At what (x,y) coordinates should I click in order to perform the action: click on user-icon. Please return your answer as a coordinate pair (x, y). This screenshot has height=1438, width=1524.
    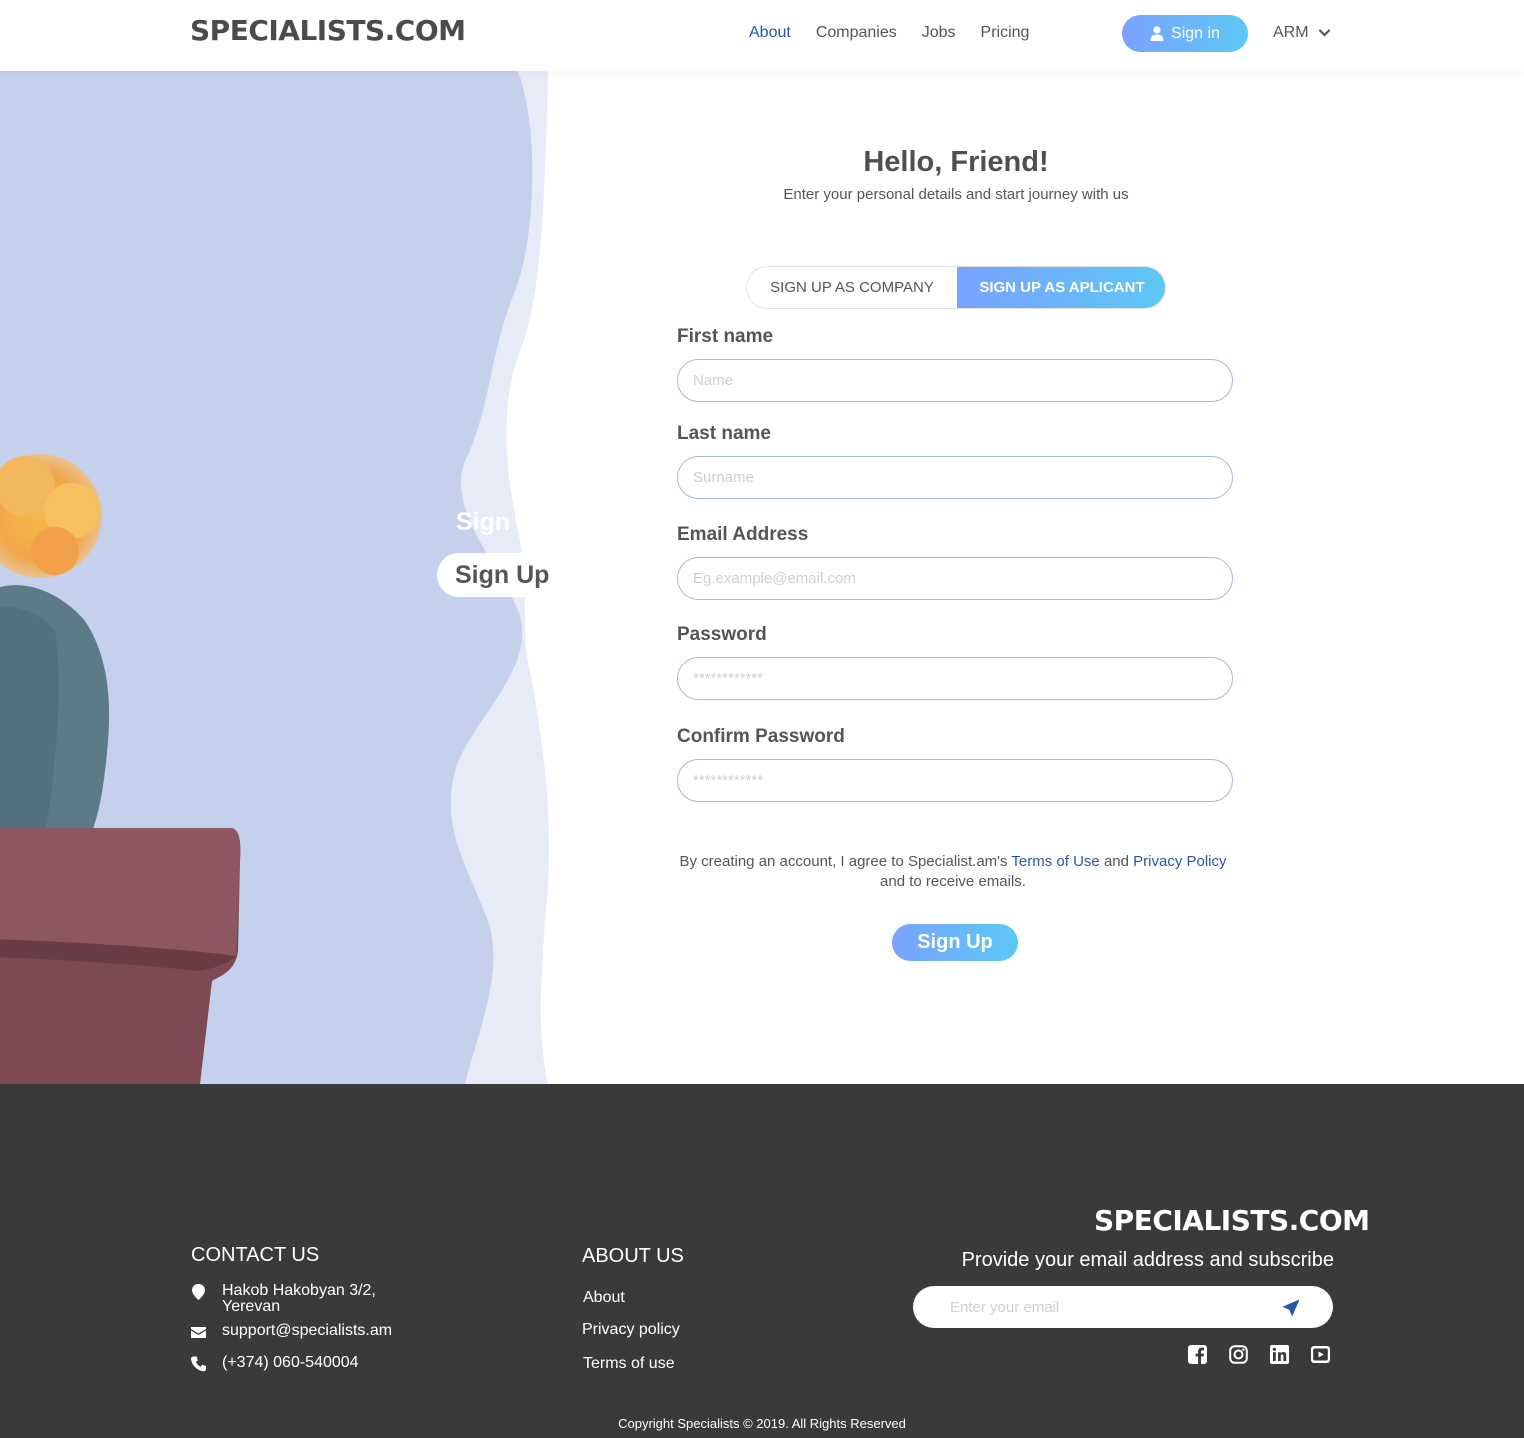
    Looking at the image, I should click on (1157, 33).